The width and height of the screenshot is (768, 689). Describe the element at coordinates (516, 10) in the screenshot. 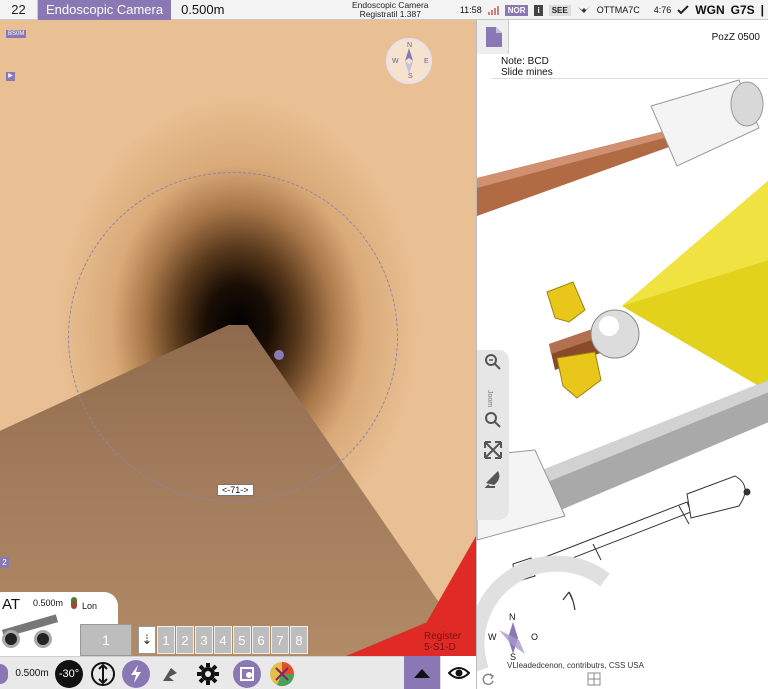

I see `nor-badge: NOR` at that location.